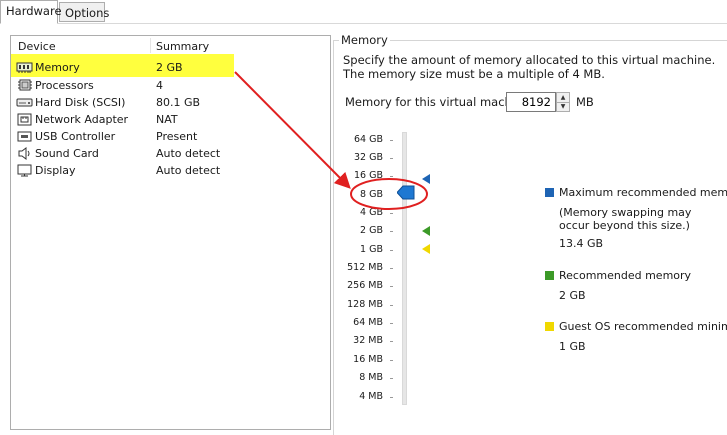  I want to click on guest-min-marker-icon, so click(426, 249).